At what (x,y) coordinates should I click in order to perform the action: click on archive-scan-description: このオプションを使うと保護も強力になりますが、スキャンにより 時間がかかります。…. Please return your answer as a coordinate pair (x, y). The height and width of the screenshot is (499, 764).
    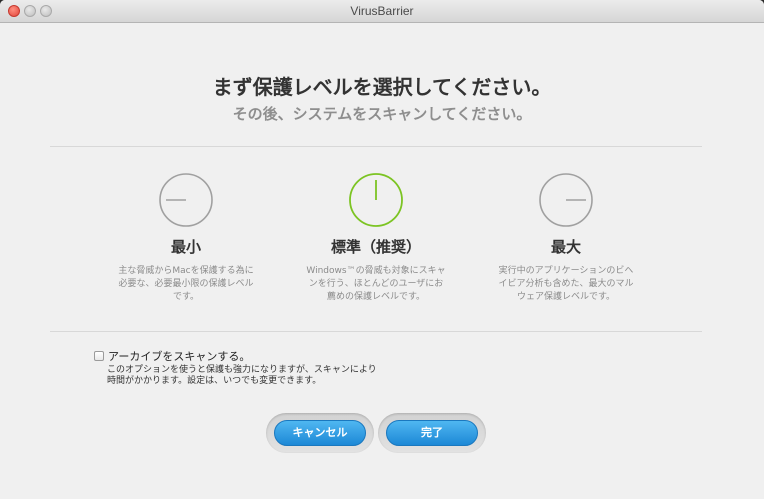
    Looking at the image, I should click on (242, 375).